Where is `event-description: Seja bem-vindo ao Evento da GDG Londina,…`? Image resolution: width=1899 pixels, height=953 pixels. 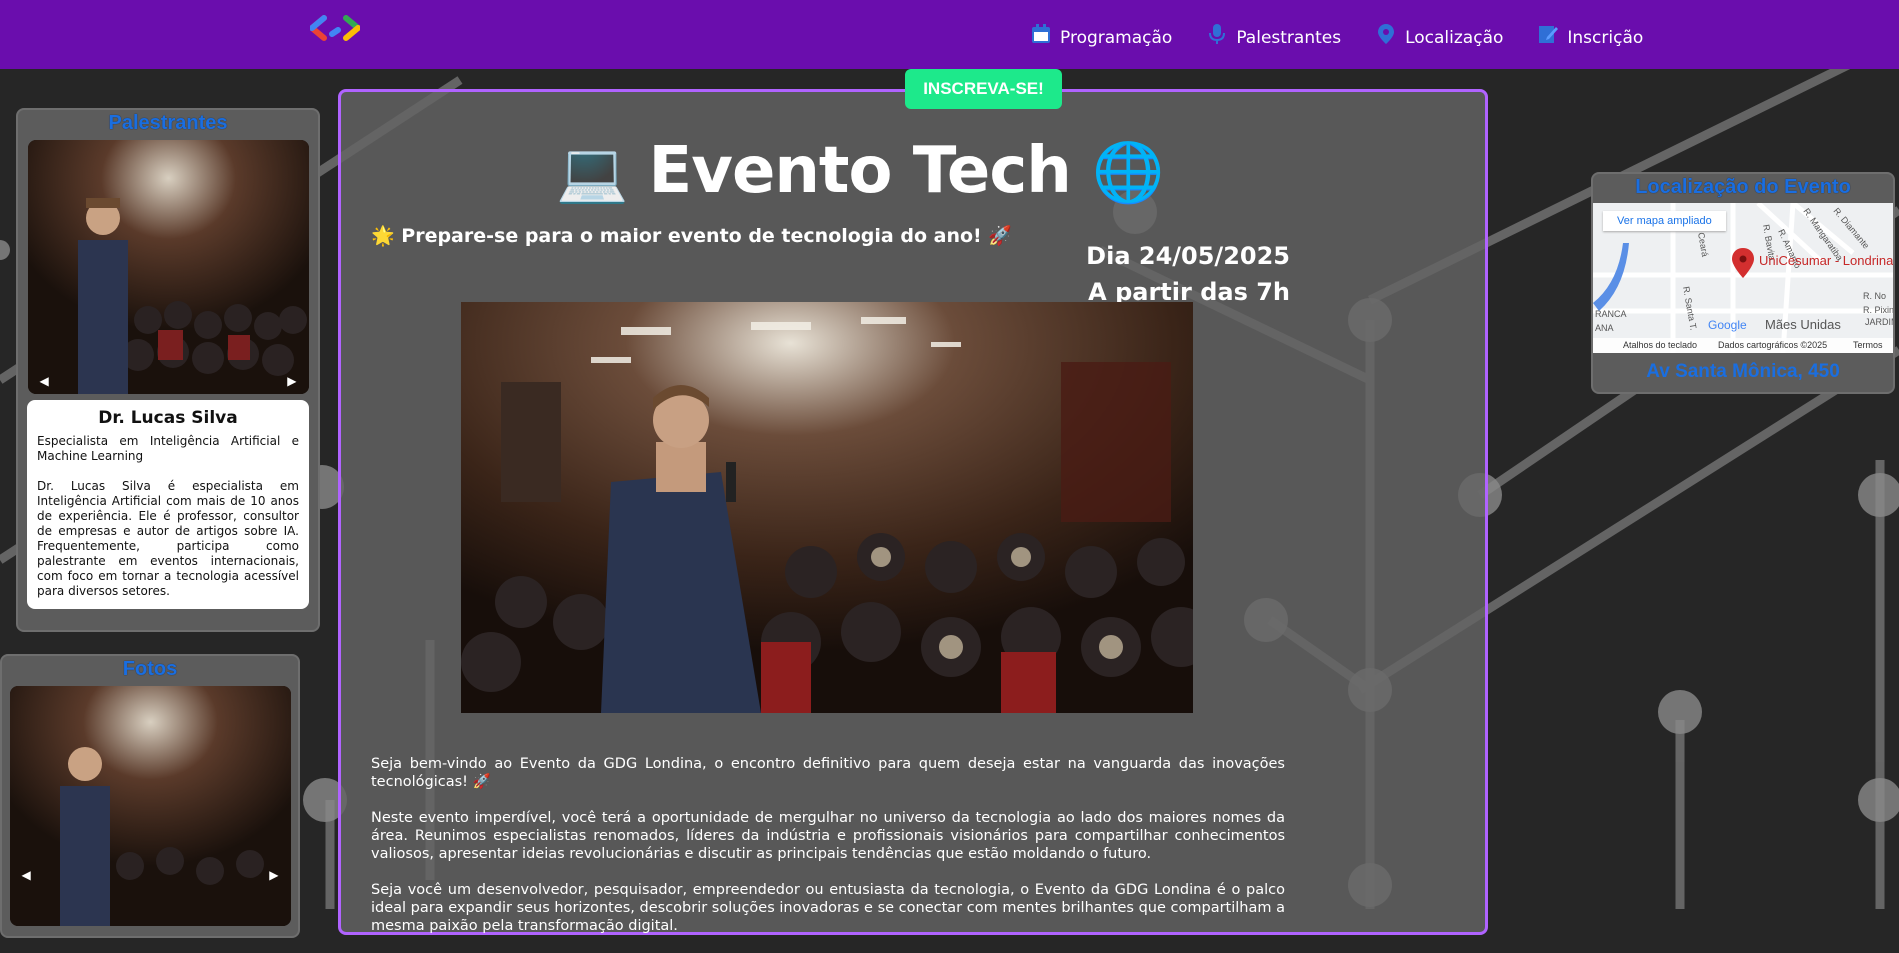
event-description: Seja bem-vindo ao Evento da GDG Londina,… is located at coordinates (828, 854).